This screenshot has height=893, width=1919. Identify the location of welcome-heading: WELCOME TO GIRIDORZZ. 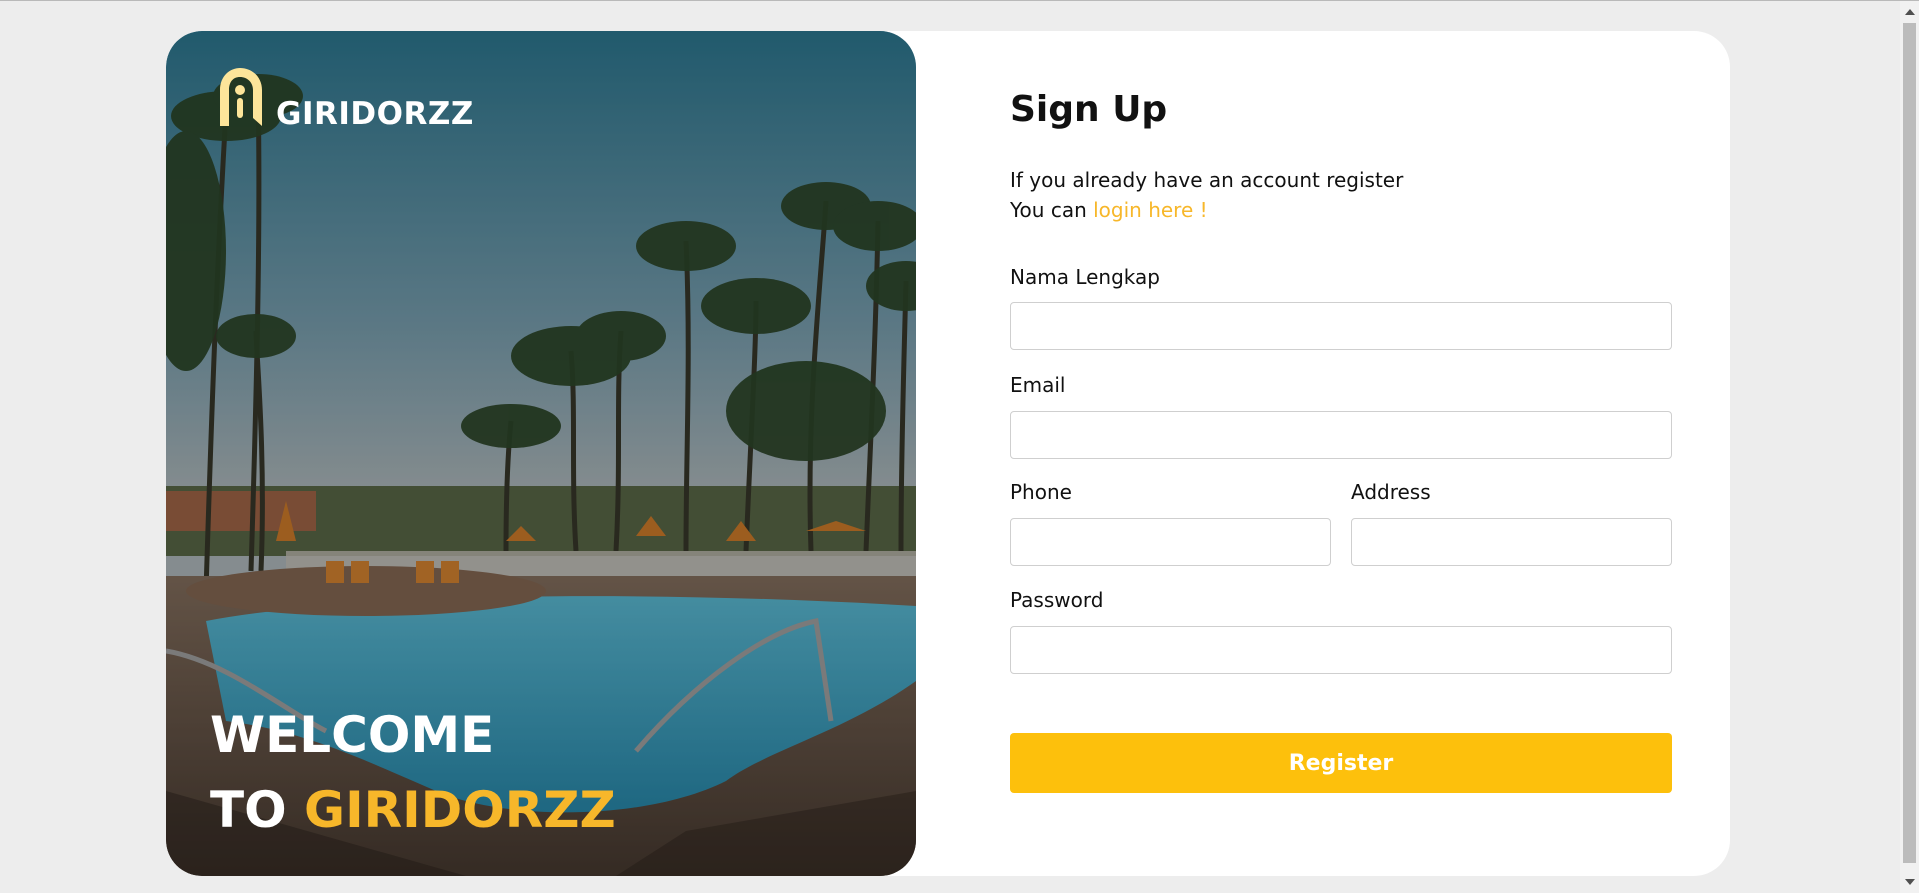
(413, 773).